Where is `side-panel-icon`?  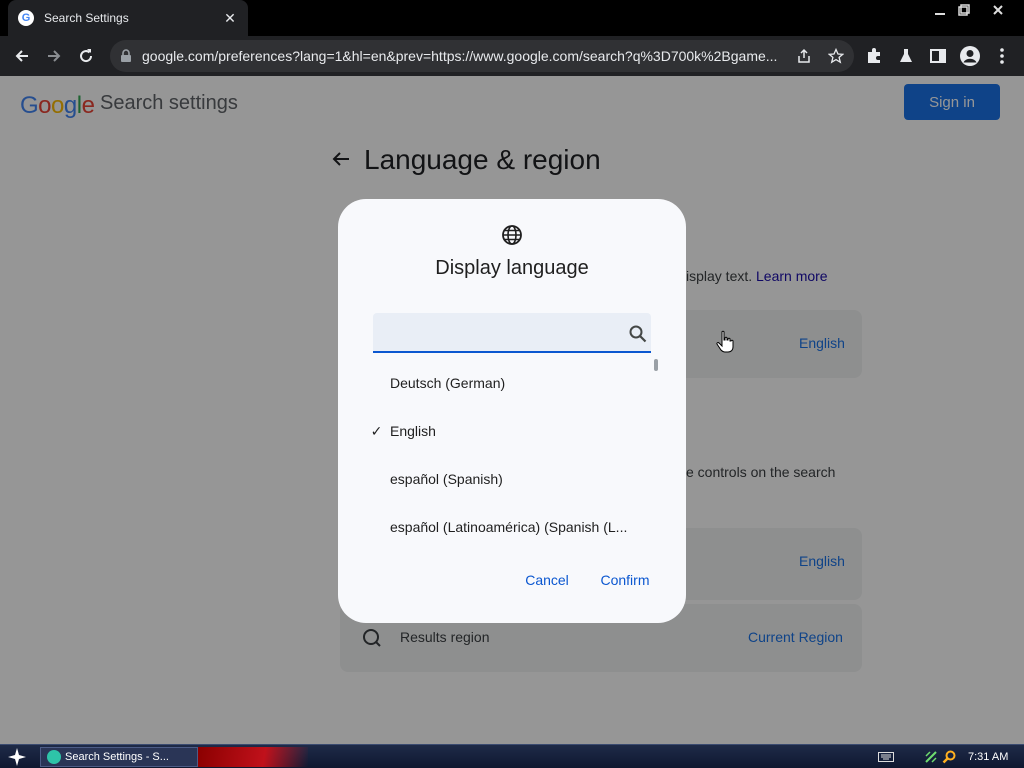 side-panel-icon is located at coordinates (938, 56).